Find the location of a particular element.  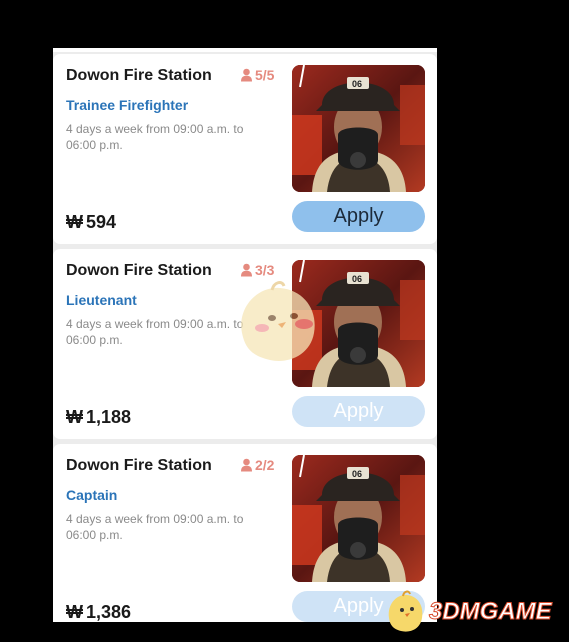

previous-card-edge is located at coordinates (245, 50).